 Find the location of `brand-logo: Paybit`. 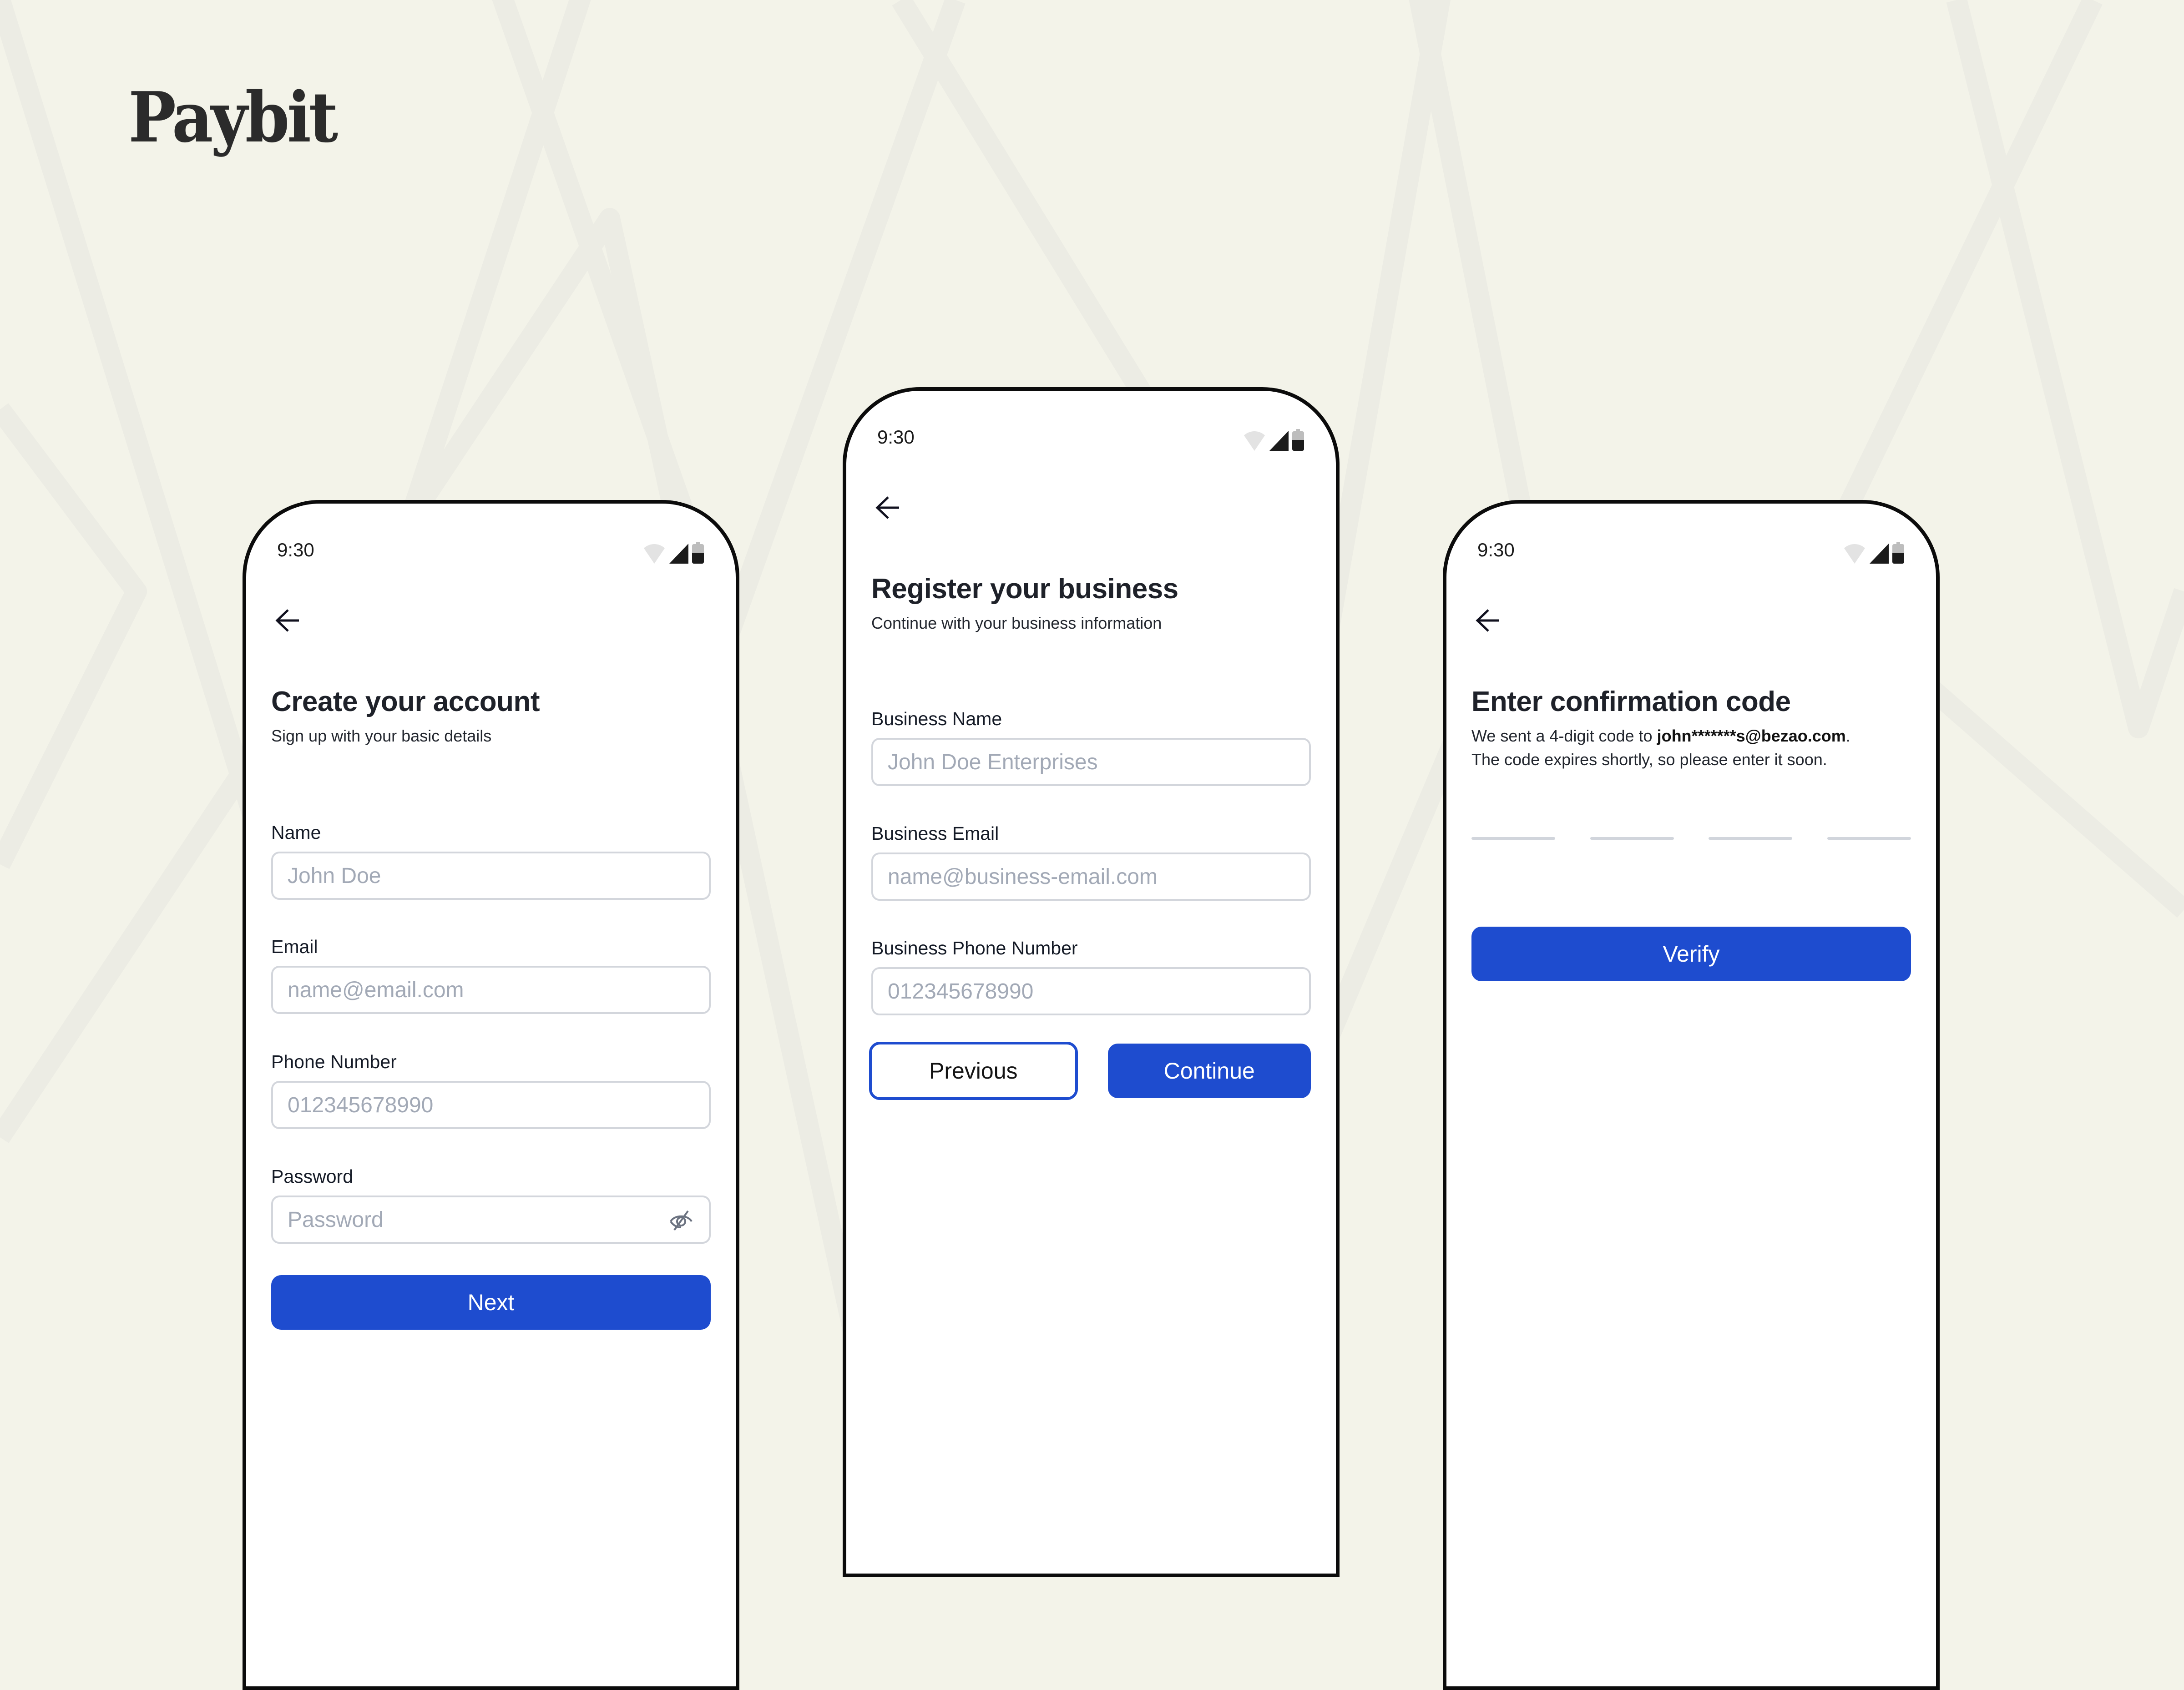

brand-logo: Paybit is located at coordinates (233, 117).